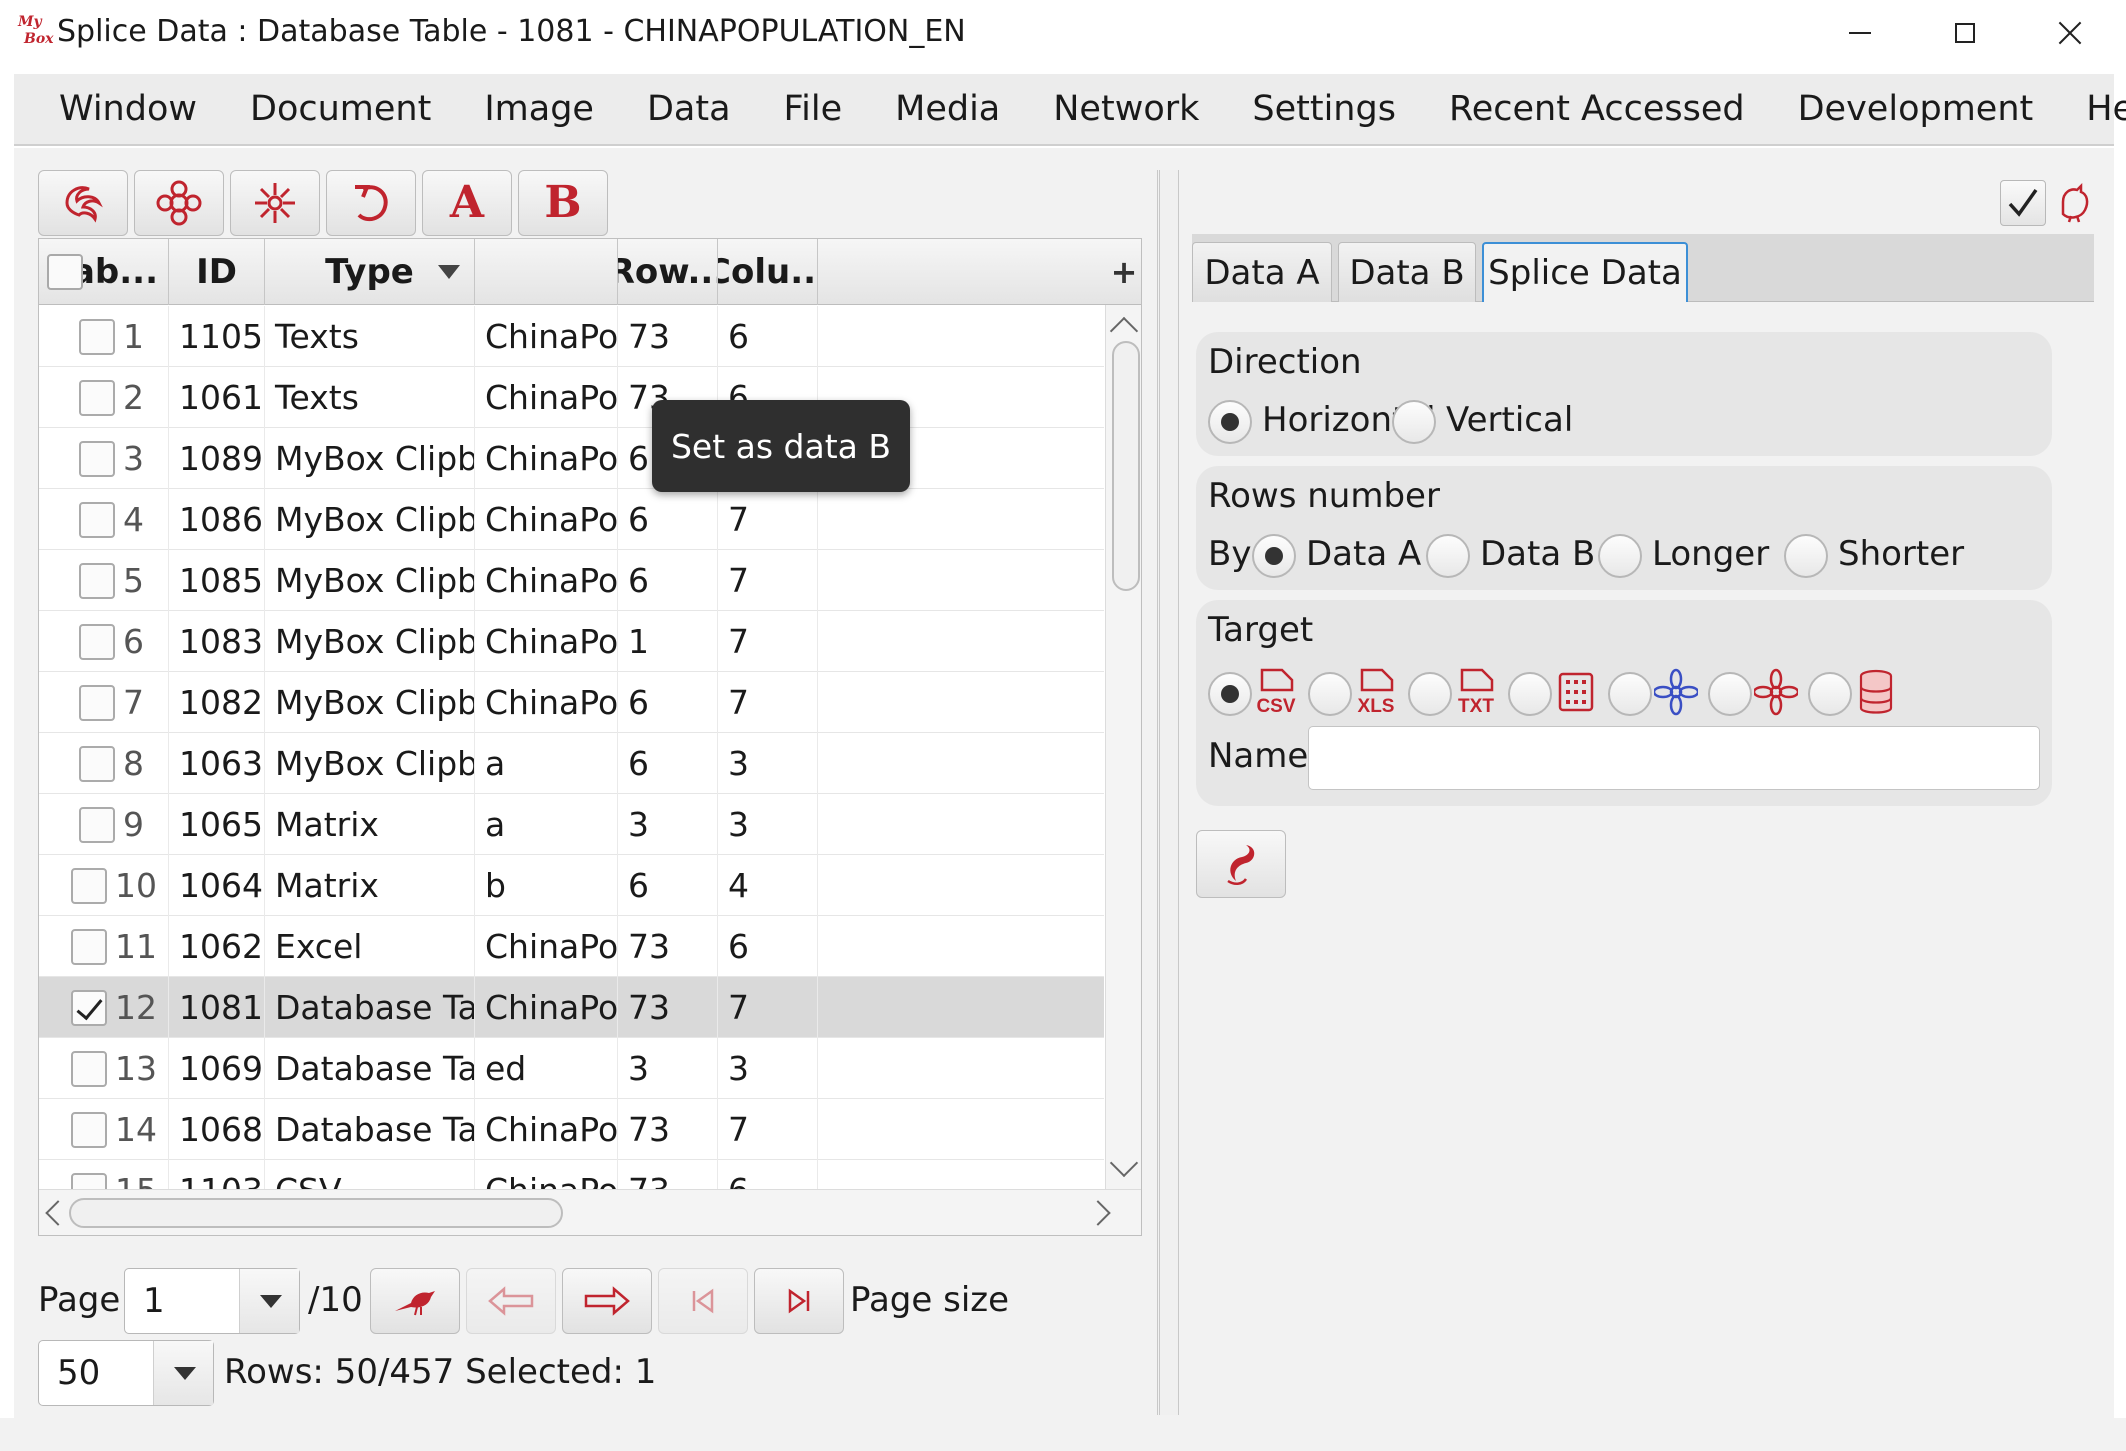 The width and height of the screenshot is (2126, 1451). What do you see at coordinates (1730, 694) in the screenshot?
I see `target-flower-red-radio` at bounding box center [1730, 694].